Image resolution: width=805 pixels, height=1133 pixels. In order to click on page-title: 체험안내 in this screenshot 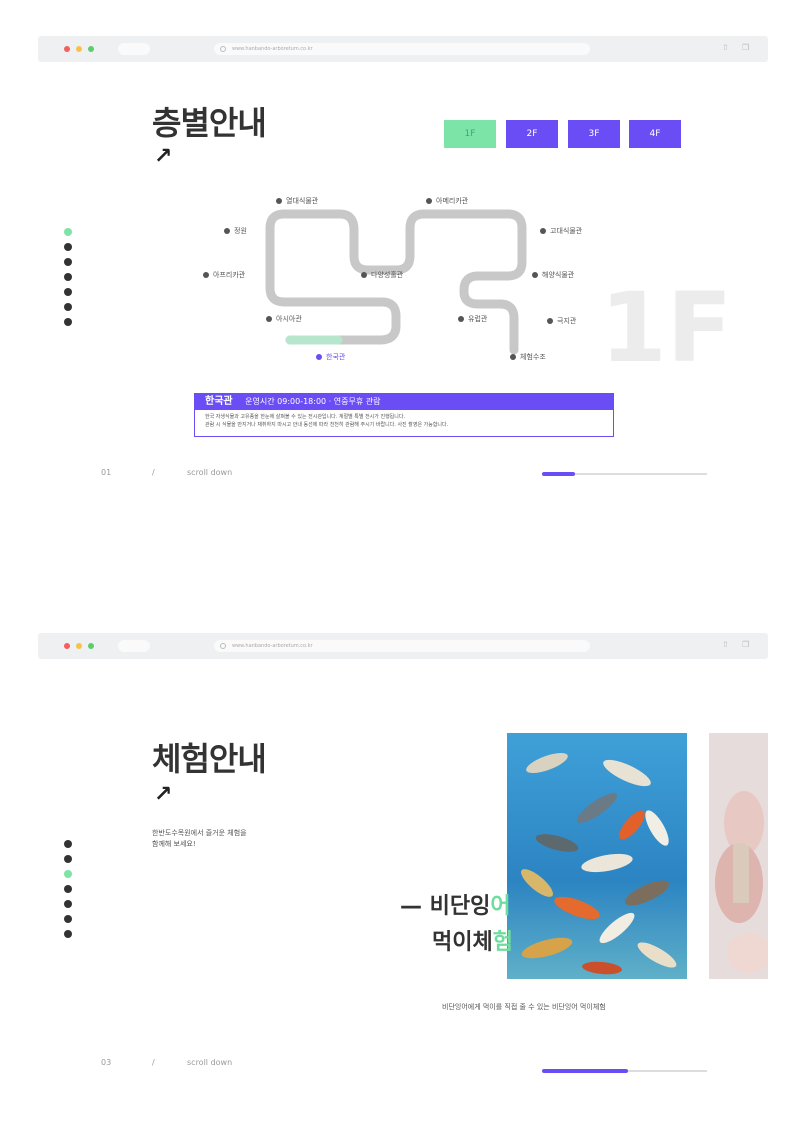, I will do `click(209, 759)`.